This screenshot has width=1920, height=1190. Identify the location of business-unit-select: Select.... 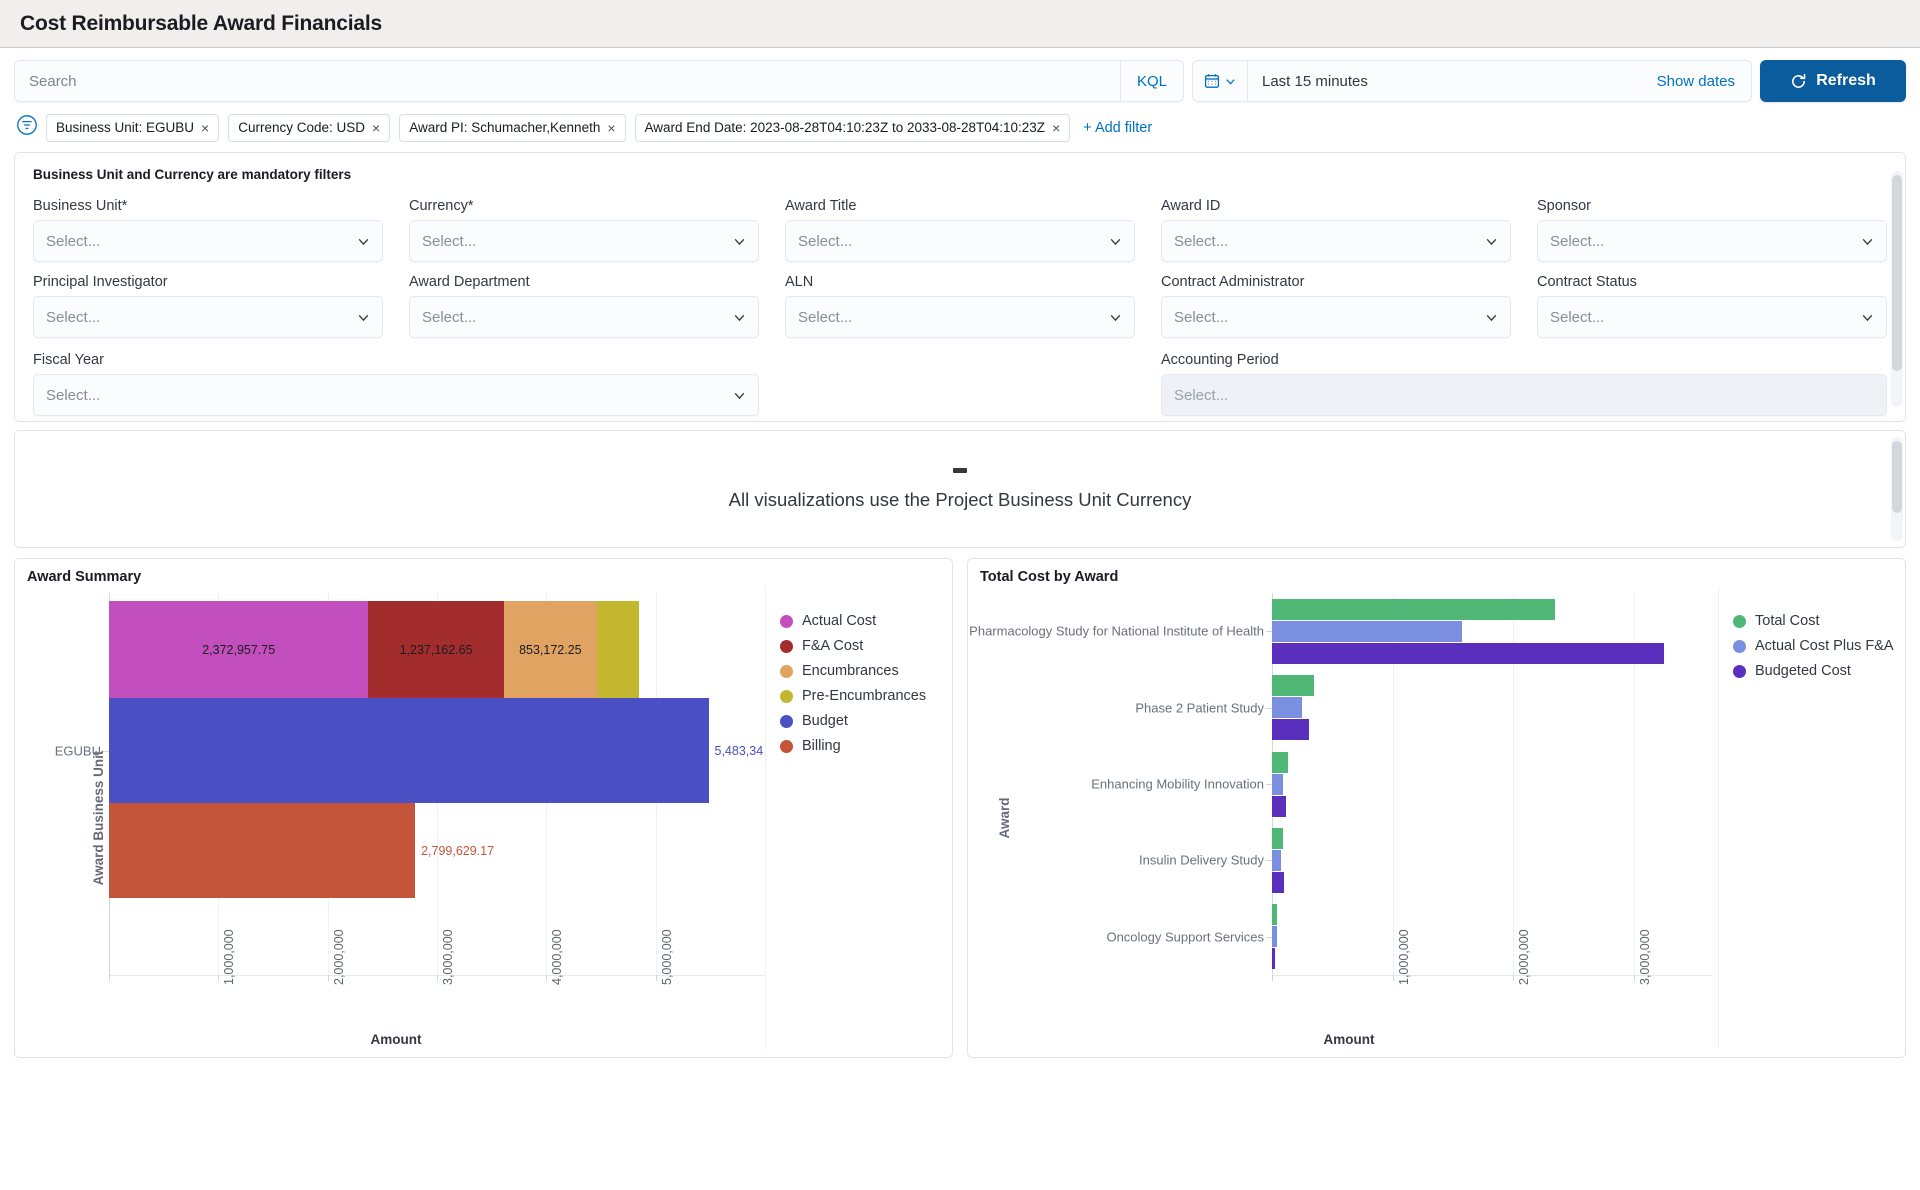
(208, 241).